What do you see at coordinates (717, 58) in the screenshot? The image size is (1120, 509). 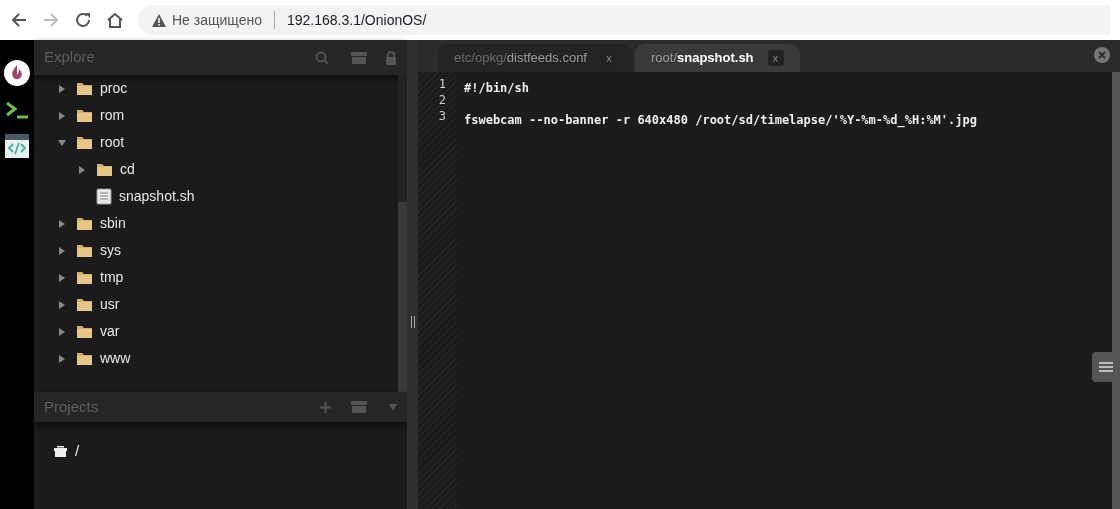 I see `editor-tab: root/snapshot.sh x` at bounding box center [717, 58].